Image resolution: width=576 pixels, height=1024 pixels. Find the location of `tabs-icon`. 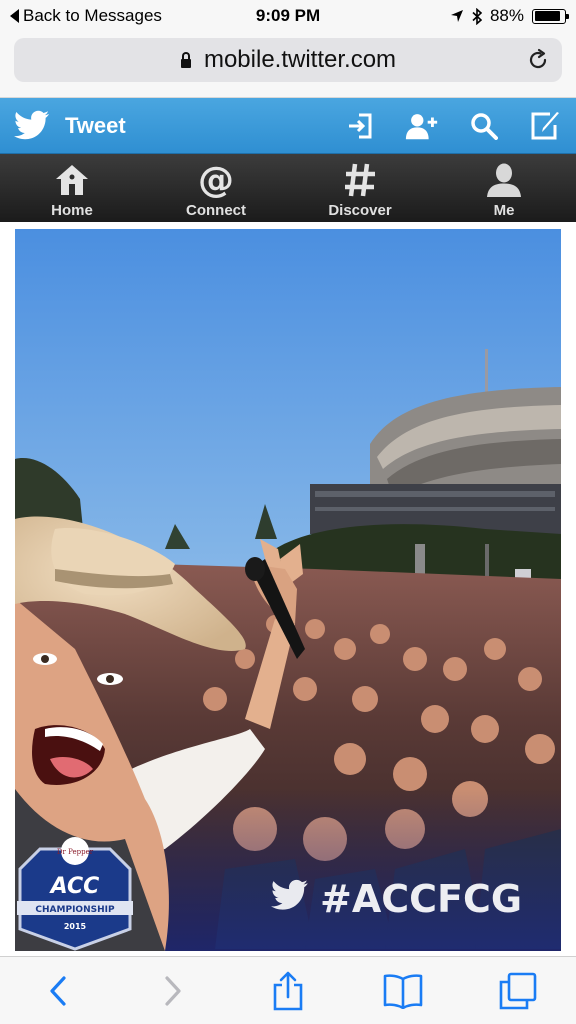

tabs-icon is located at coordinates (518, 990).